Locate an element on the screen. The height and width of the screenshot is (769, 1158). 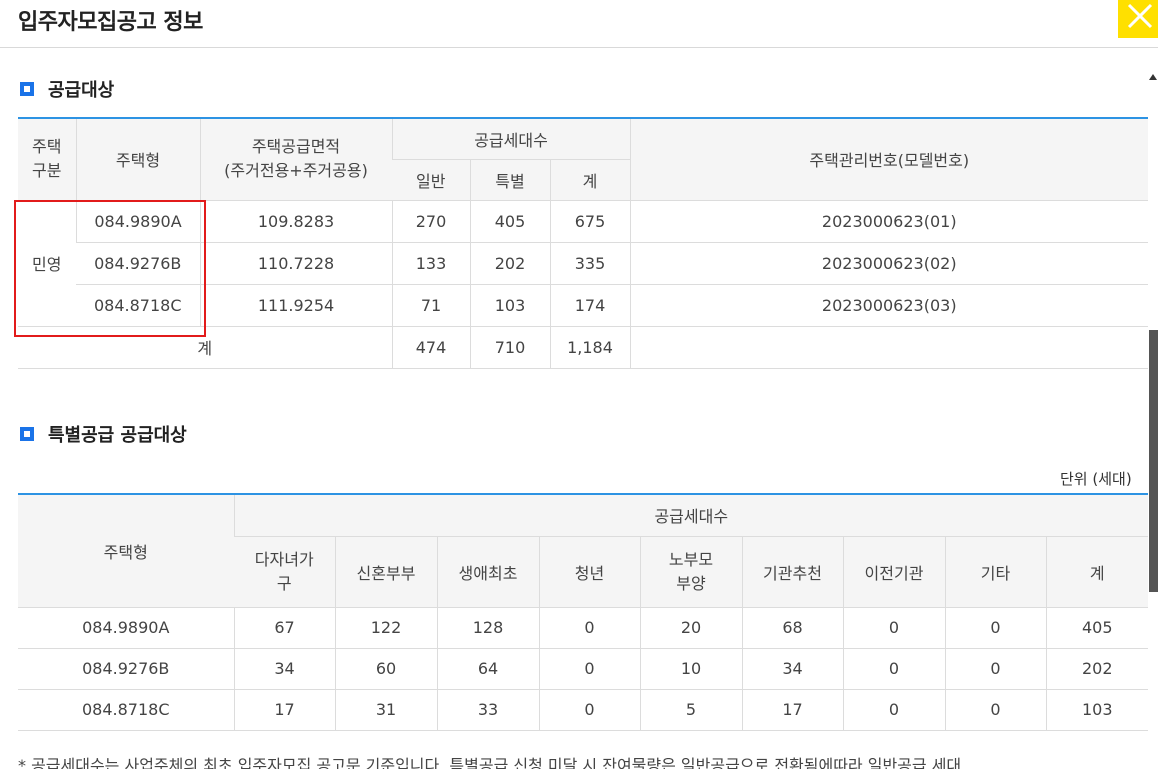
sum-total: 1,184 is located at coordinates (589, 347).